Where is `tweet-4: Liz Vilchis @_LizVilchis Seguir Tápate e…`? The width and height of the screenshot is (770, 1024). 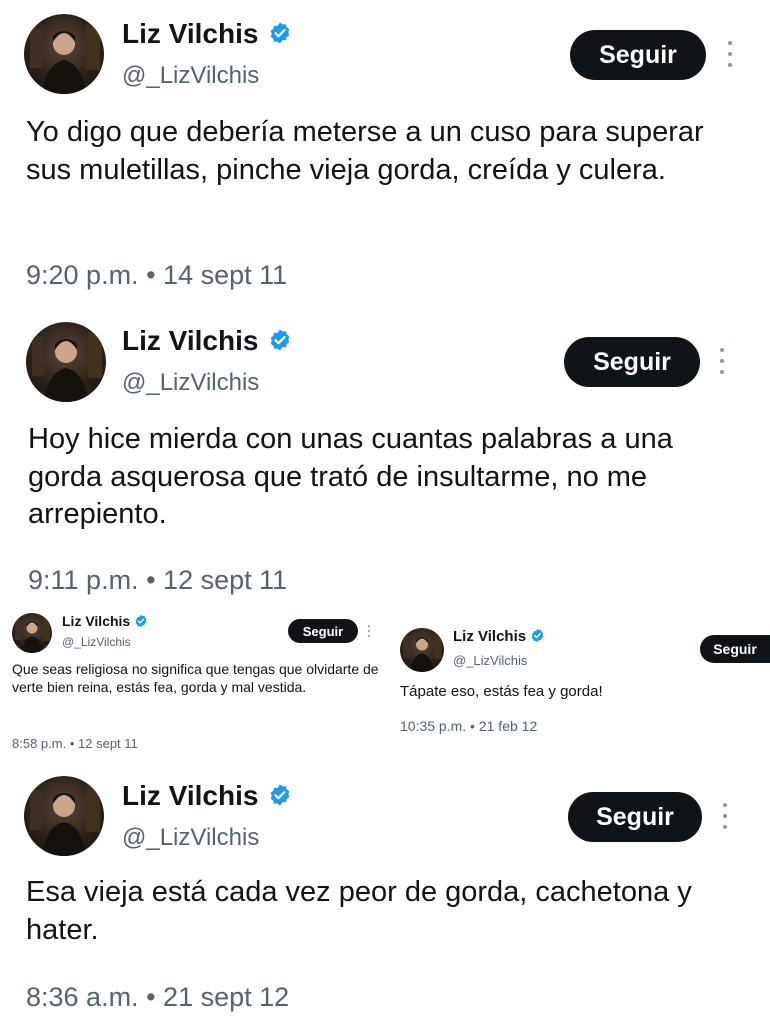 tweet-4: Liz Vilchis @_LizVilchis Seguir Tápate e… is located at coordinates (581, 683).